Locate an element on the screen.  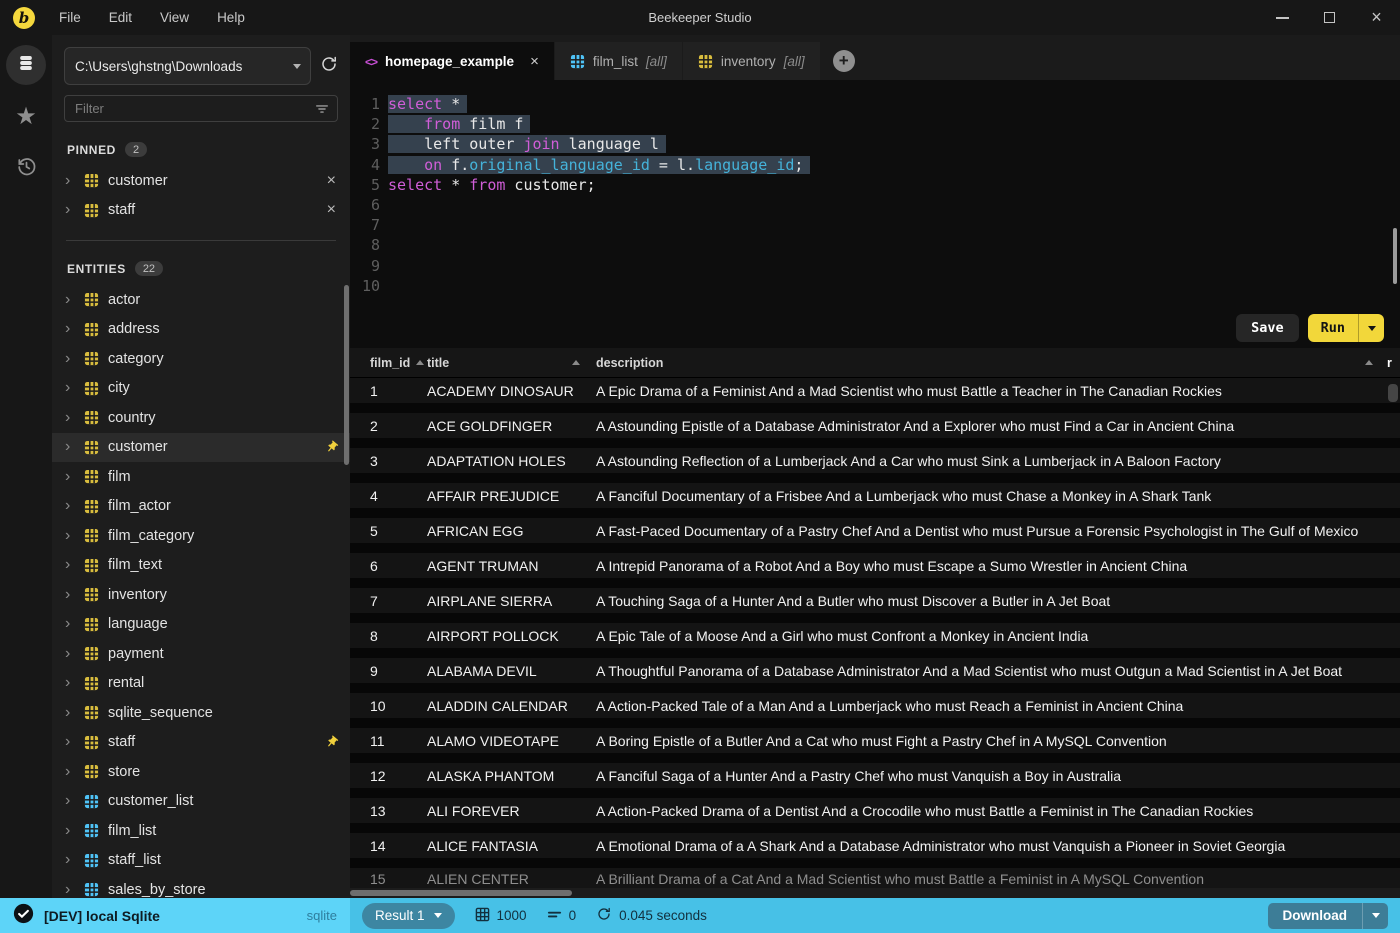
sidebar-scrollbar is located at coordinates (346, 375).